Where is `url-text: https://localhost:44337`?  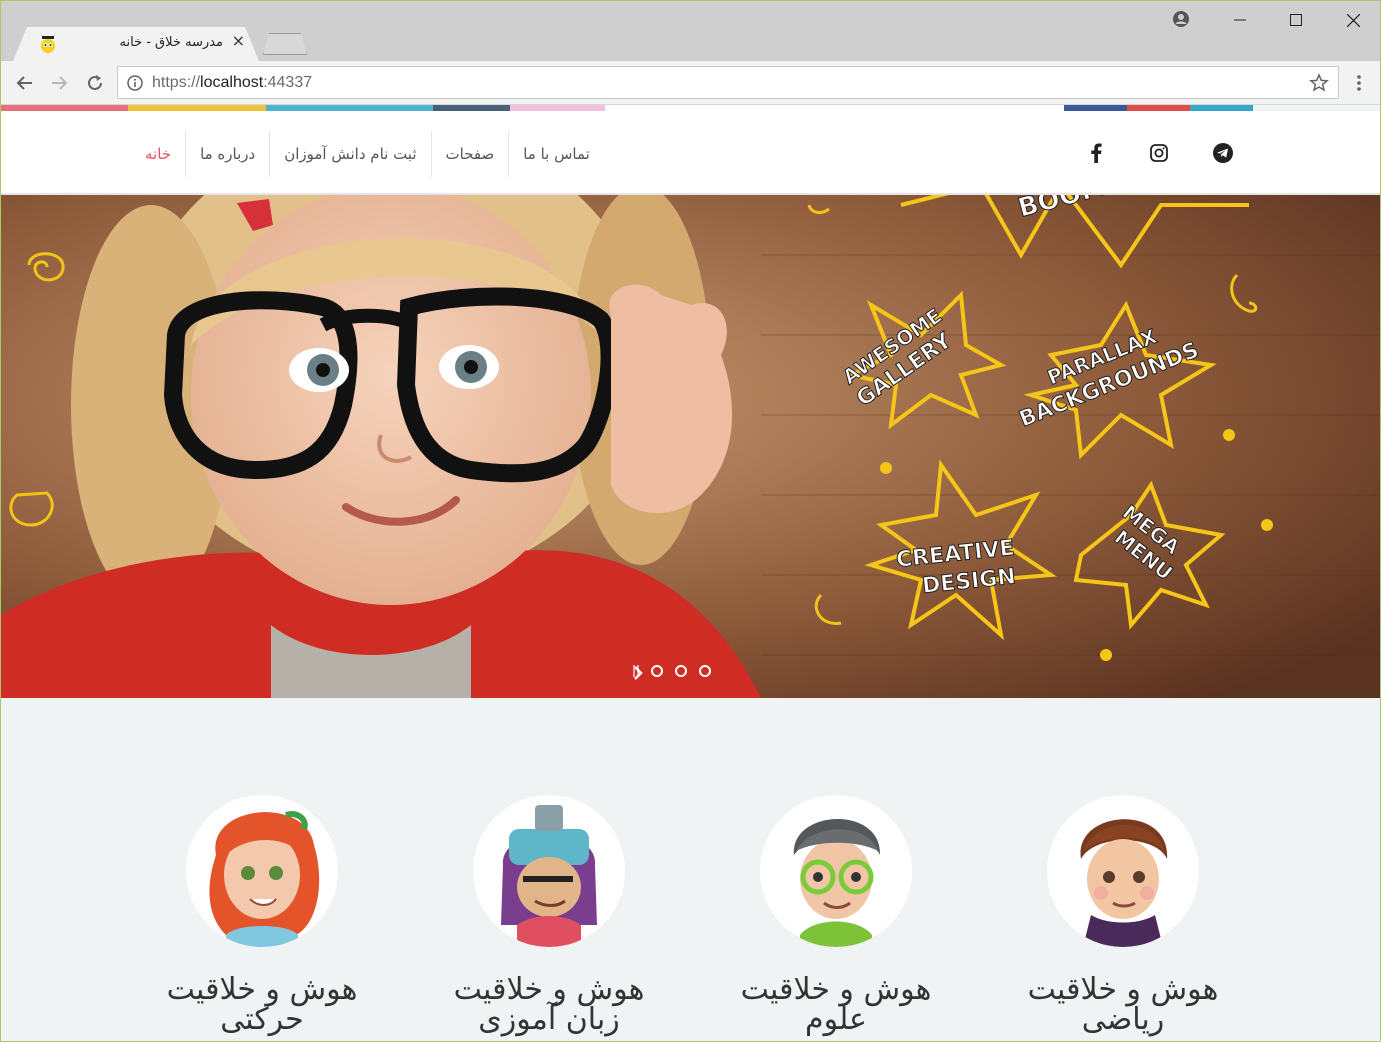 url-text: https://localhost:44337 is located at coordinates (232, 82).